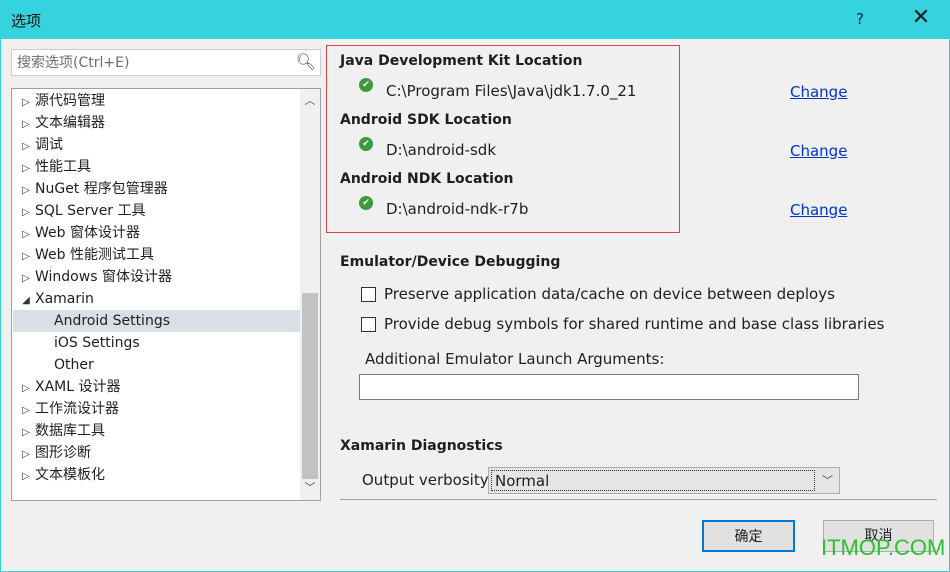 The image size is (950, 572). What do you see at coordinates (156, 123) in the screenshot?
I see `tree-item: ▷ 文本编辑器` at bounding box center [156, 123].